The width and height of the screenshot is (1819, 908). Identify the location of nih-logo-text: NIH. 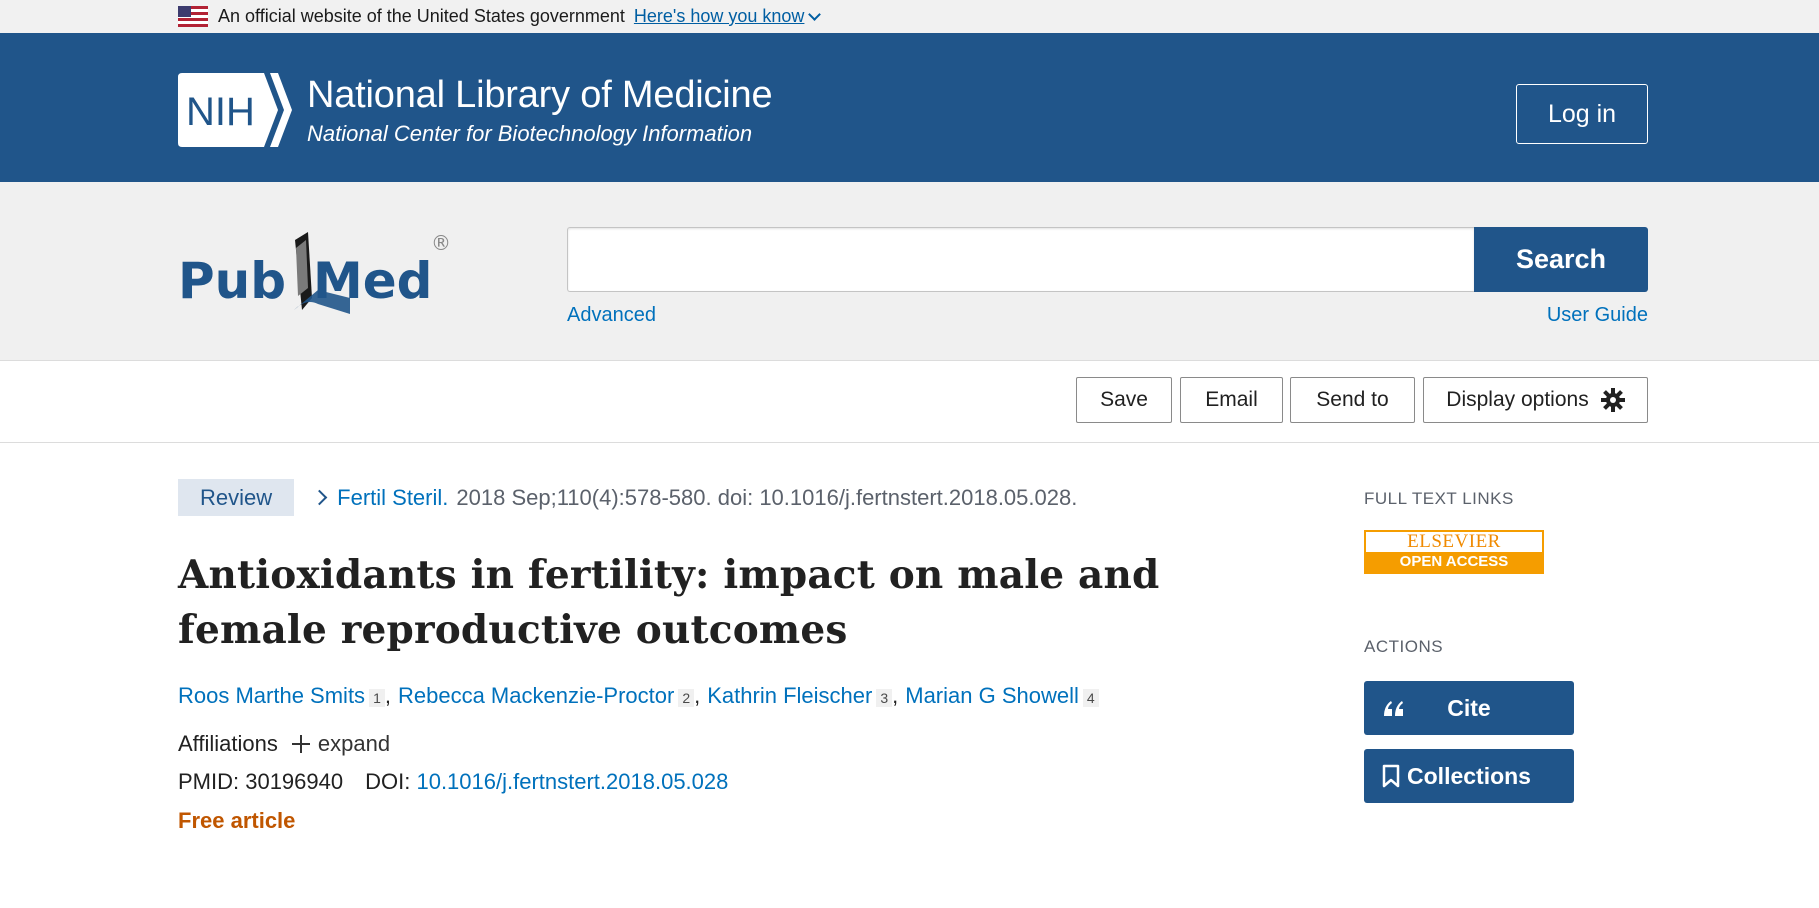
(220, 112).